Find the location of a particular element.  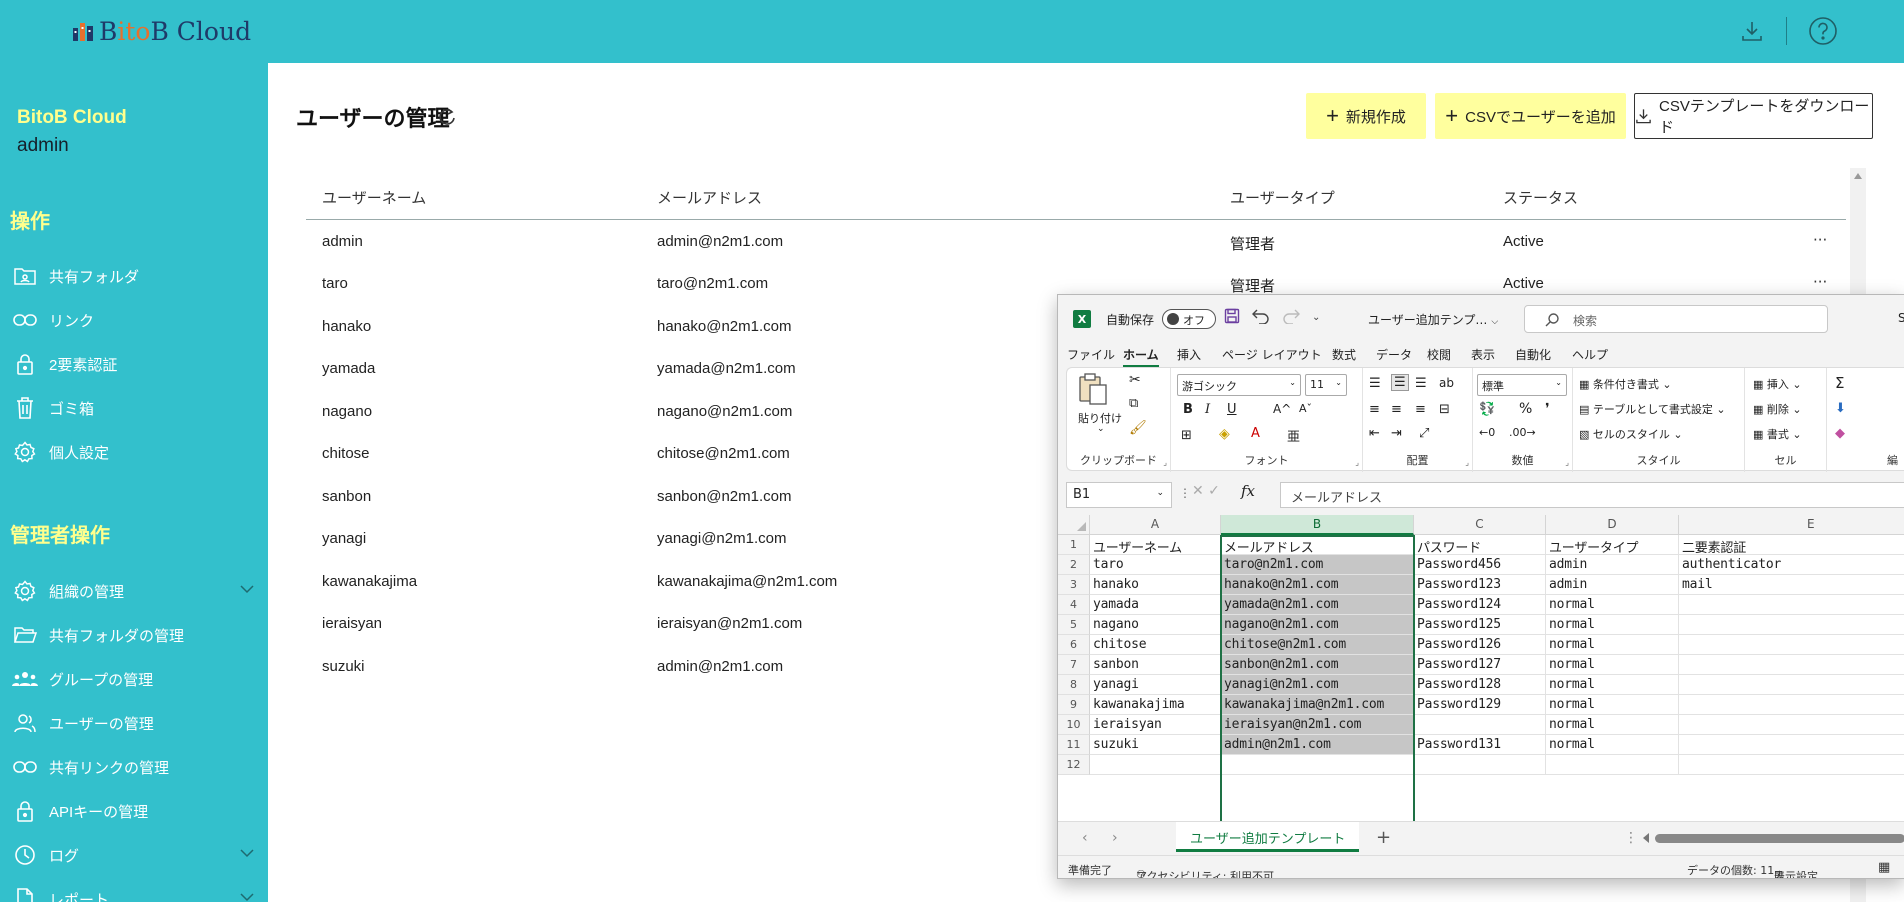

grid-cell: chitose is located at coordinates (1155, 645).